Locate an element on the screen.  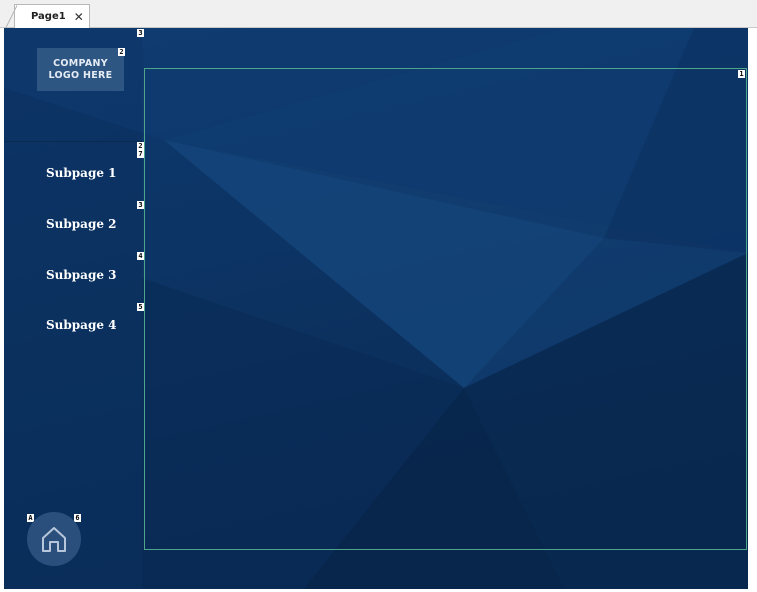
sidebar-divider is located at coordinates (73, 141).